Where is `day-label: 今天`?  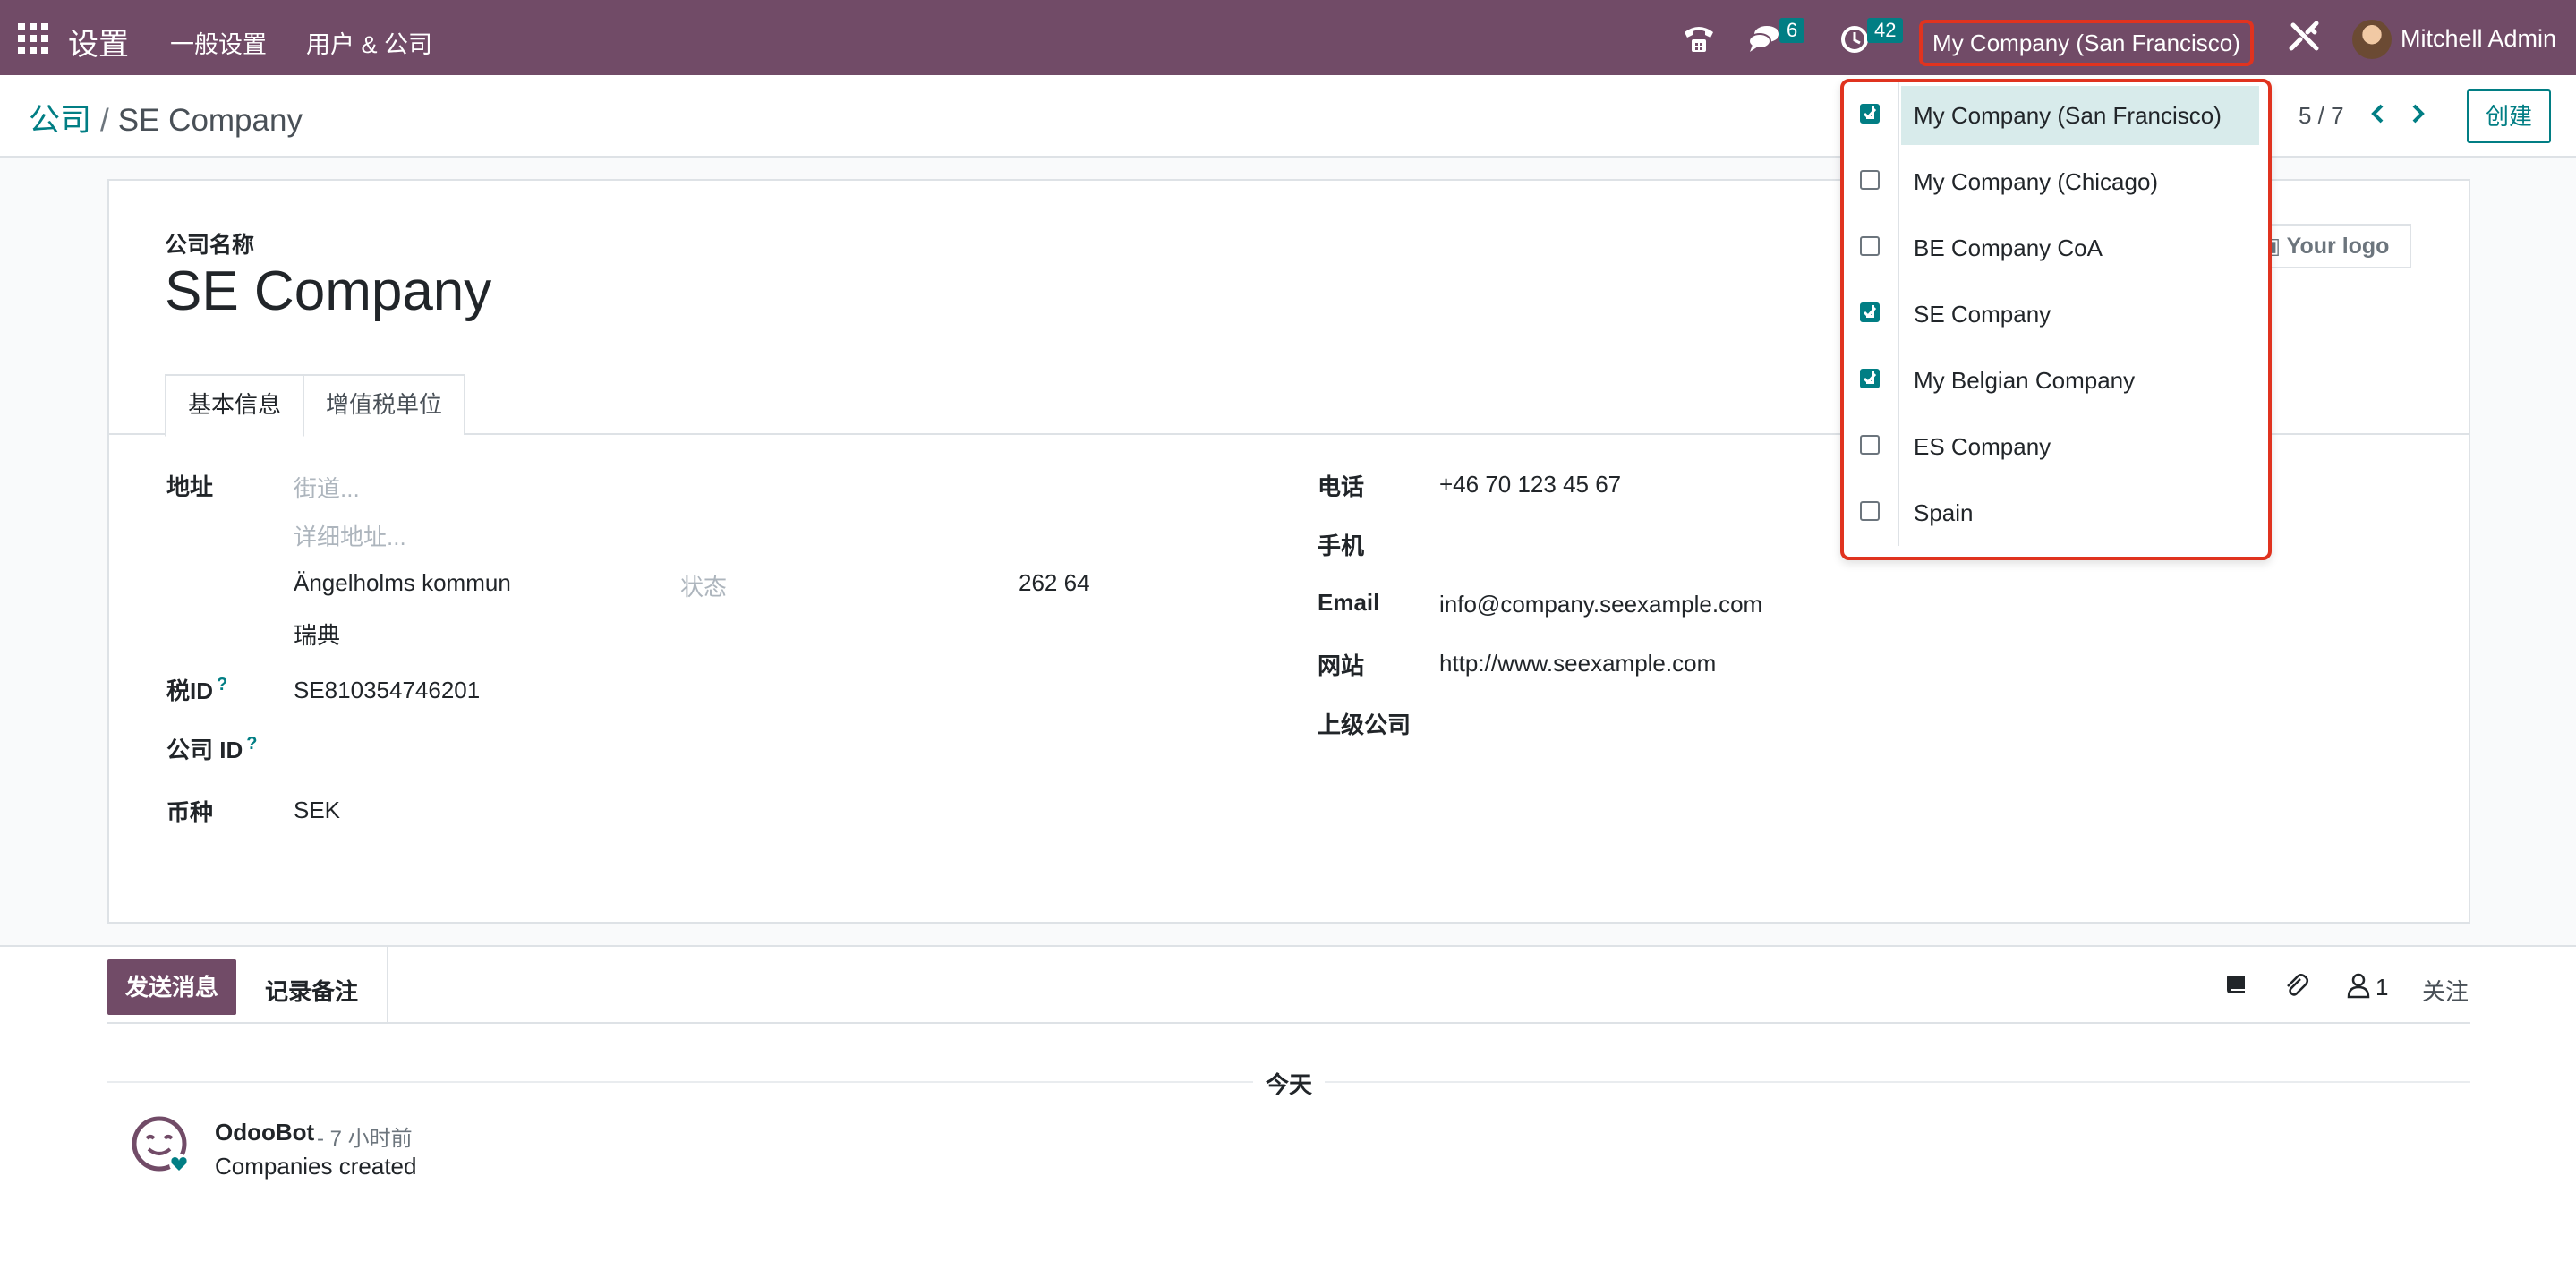 day-label: 今天 is located at coordinates (1289, 1083).